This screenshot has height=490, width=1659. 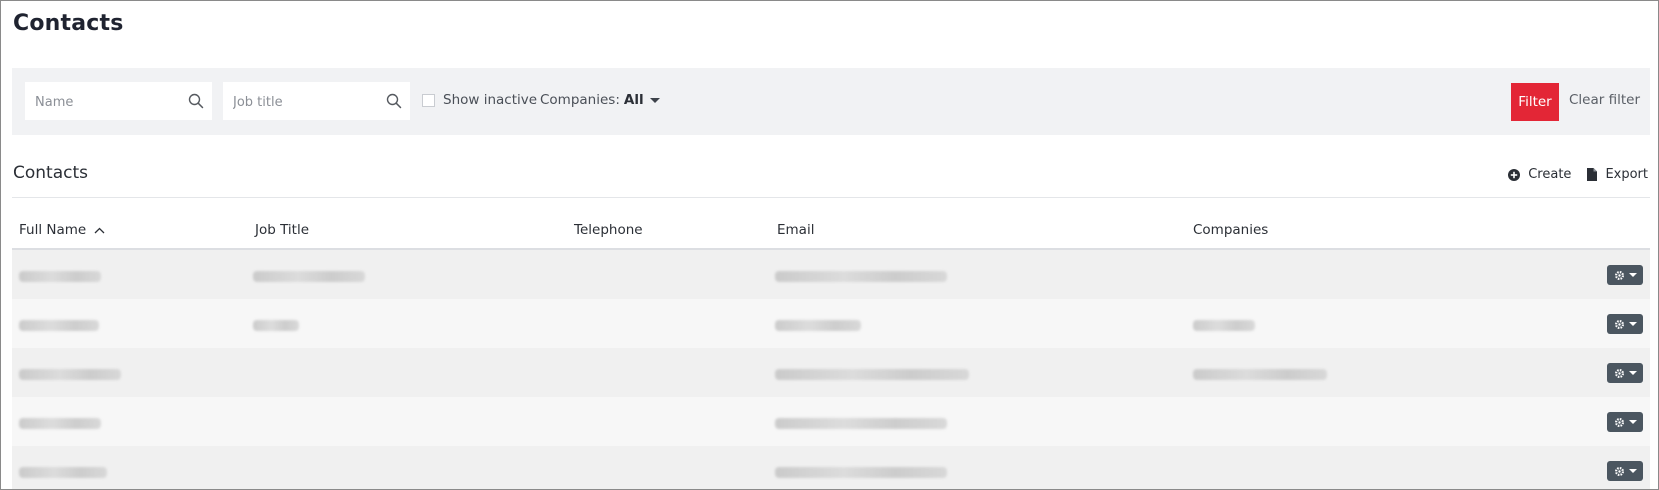 What do you see at coordinates (62, 230) in the screenshot?
I see `column-header-full-name: Full Name` at bounding box center [62, 230].